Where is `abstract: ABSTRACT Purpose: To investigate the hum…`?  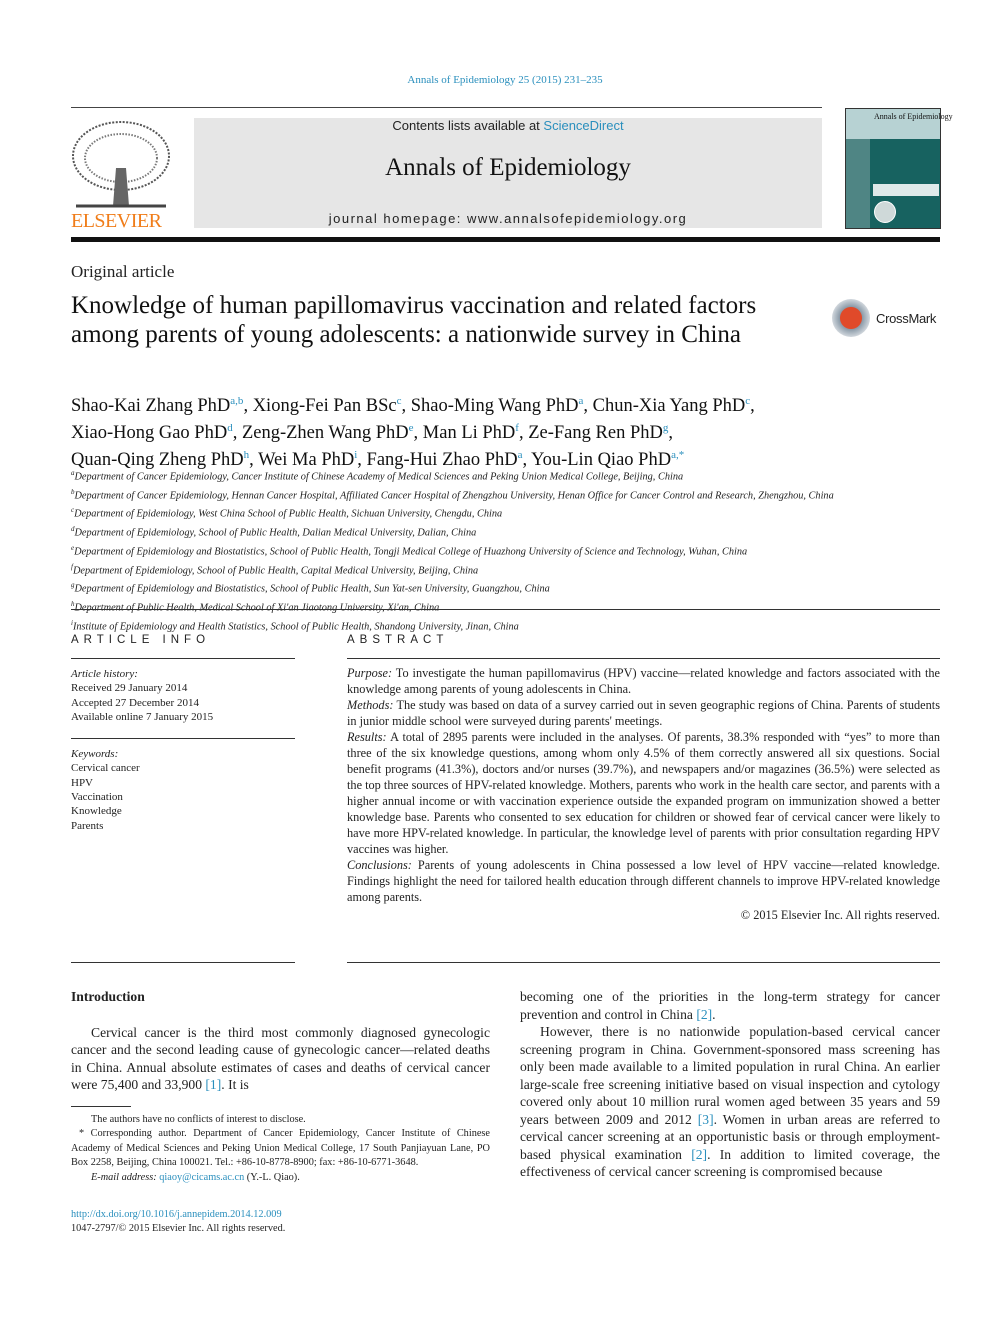 abstract: ABSTRACT Purpose: To investigate the hum… is located at coordinates (643, 778).